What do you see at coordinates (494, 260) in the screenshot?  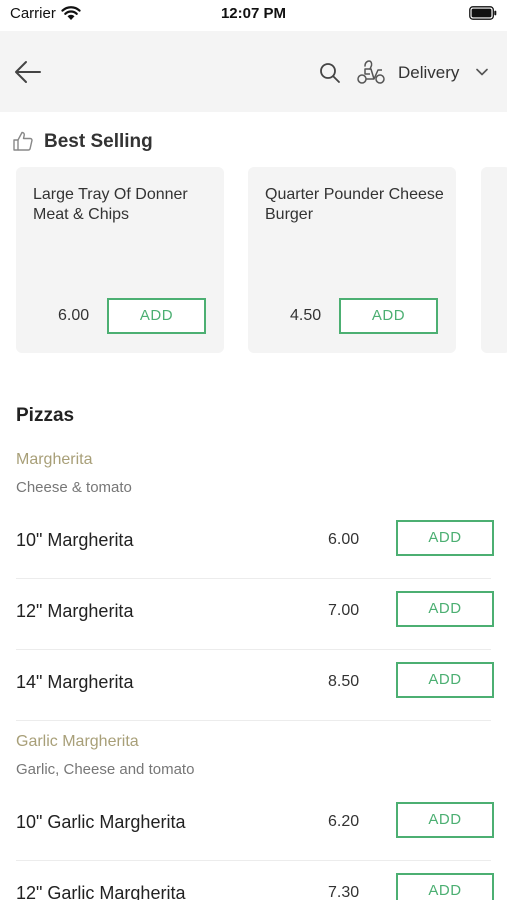 I see `best-selling-card-peek` at bounding box center [494, 260].